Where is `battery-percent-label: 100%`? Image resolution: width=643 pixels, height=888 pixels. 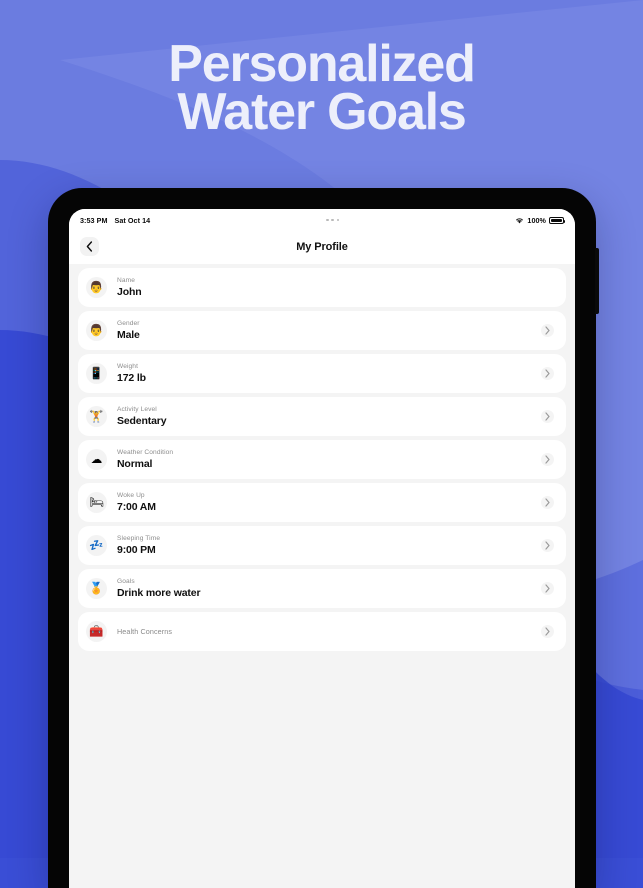 battery-percent-label: 100% is located at coordinates (536, 220).